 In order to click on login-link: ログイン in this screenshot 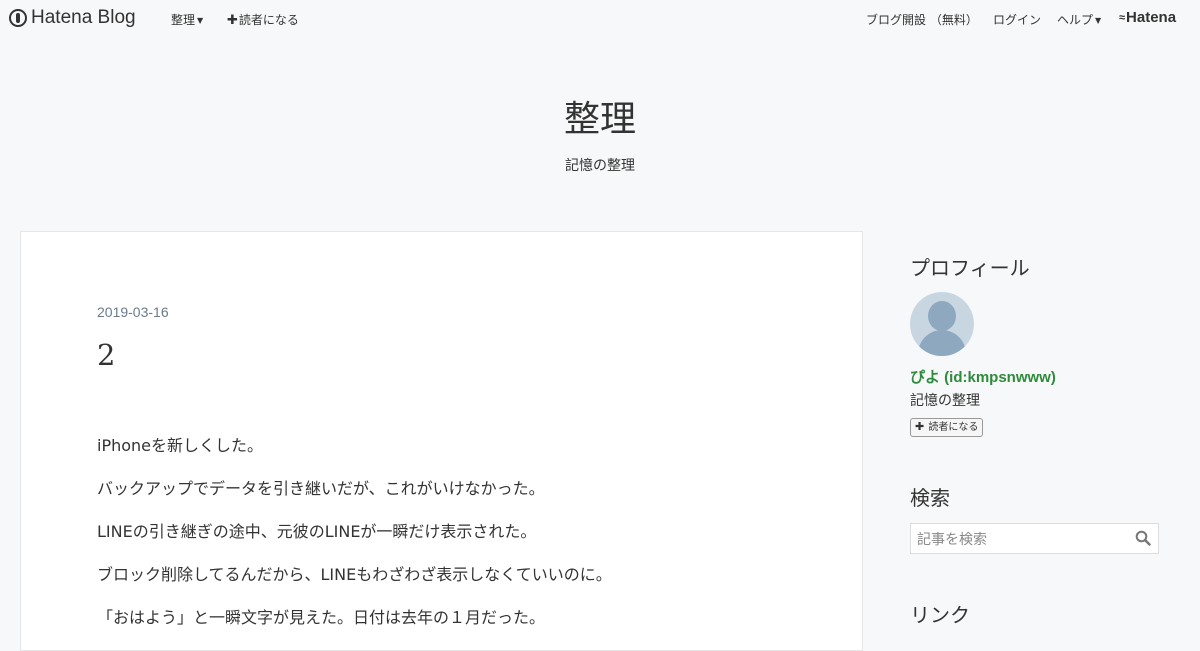, I will do `click(1017, 19)`.